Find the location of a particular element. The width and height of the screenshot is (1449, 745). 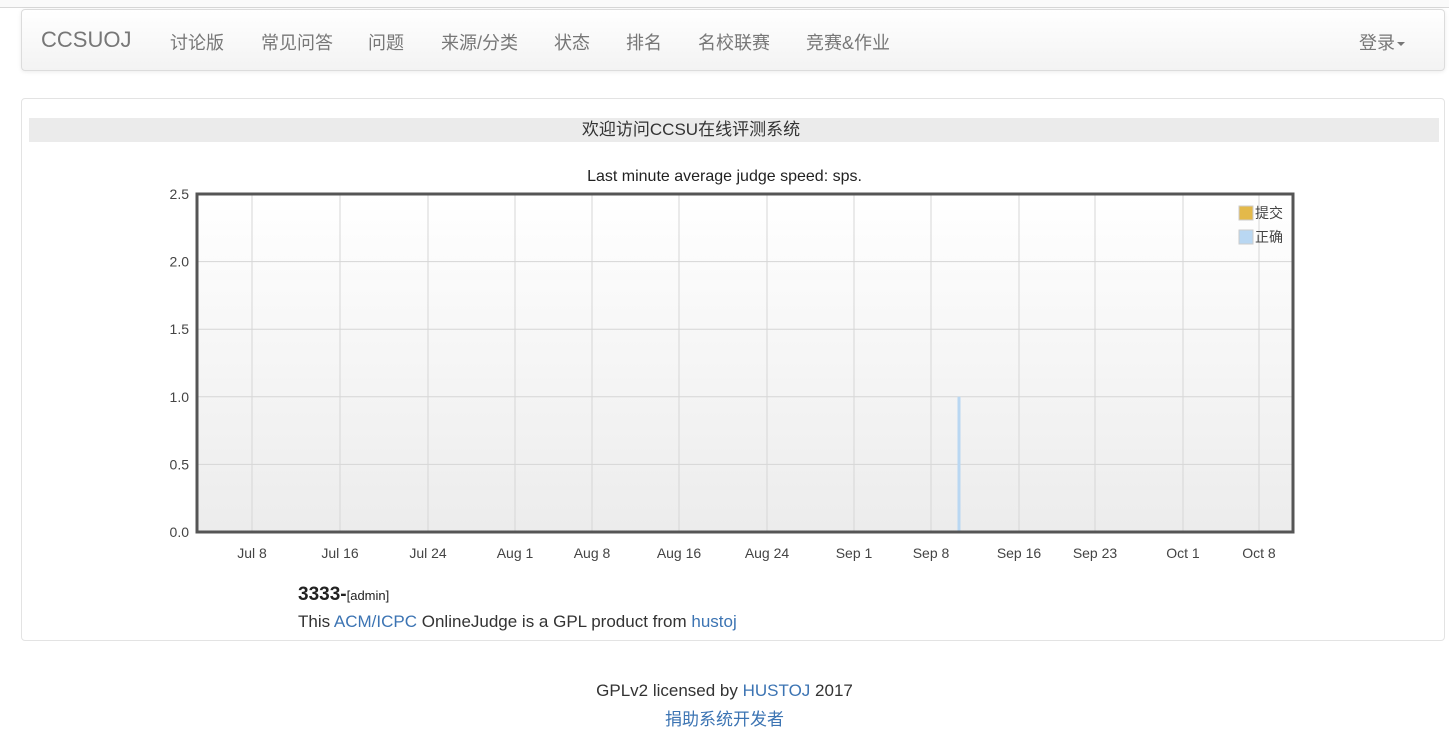

x-tick-label: Jul 24 is located at coordinates (428, 553).